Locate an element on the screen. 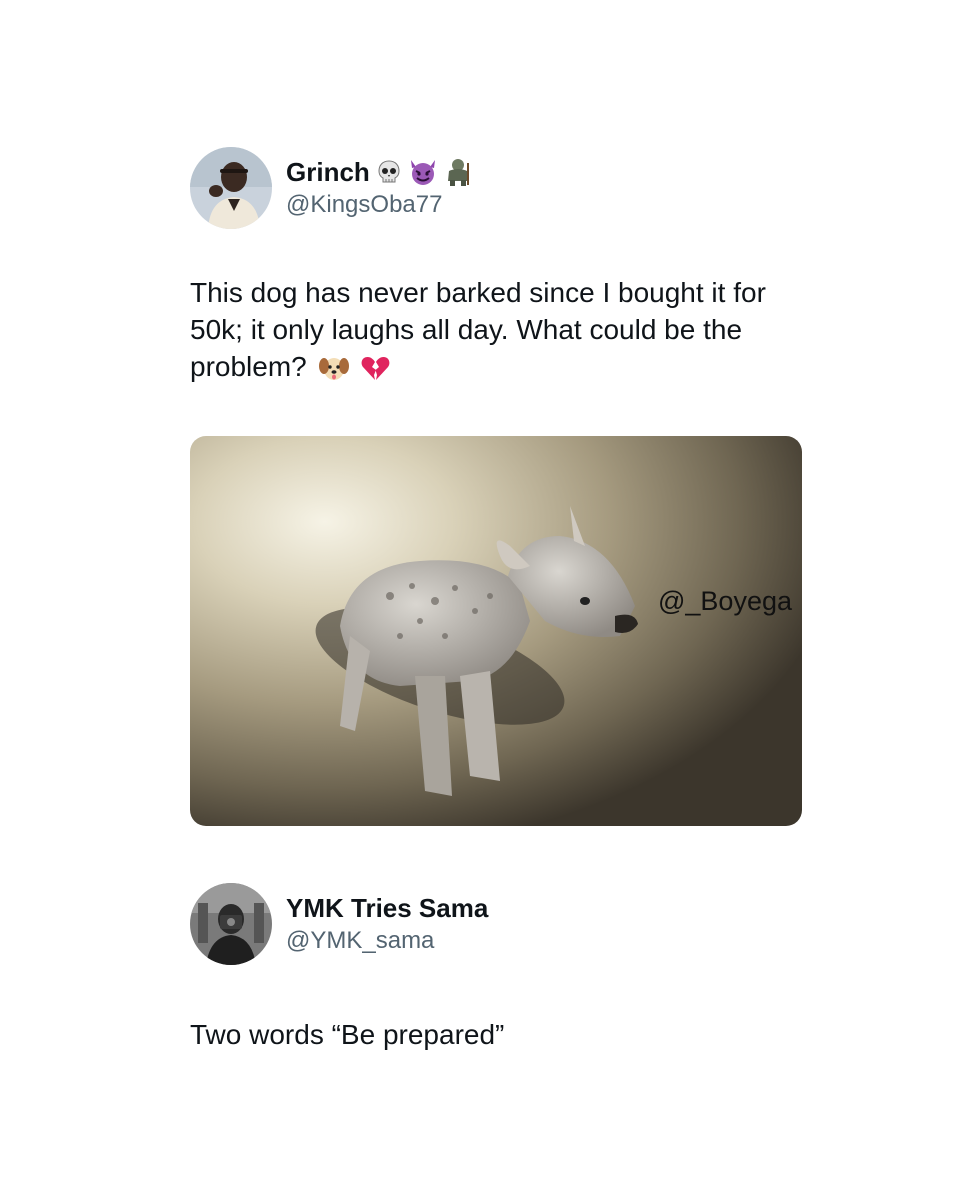 Image resolution: width=960 pixels, height=1200 pixels. name-block: Grinch @KingsOba77 is located at coordinates (379, 188).